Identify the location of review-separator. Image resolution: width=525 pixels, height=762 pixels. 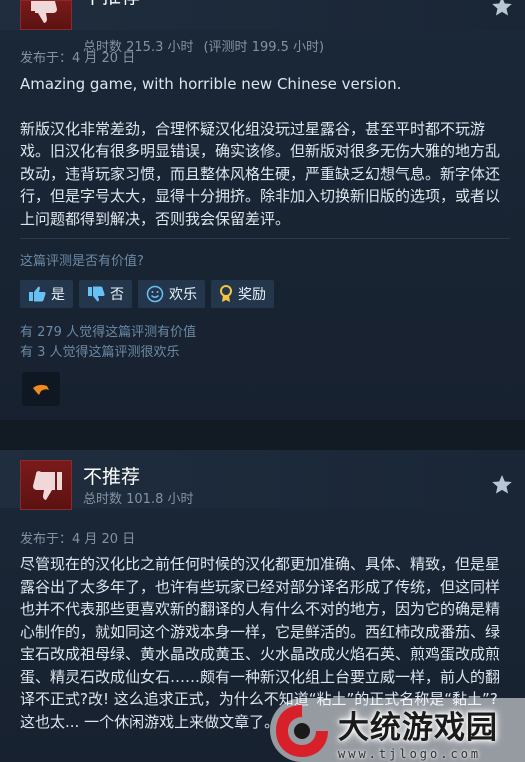
(262, 435).